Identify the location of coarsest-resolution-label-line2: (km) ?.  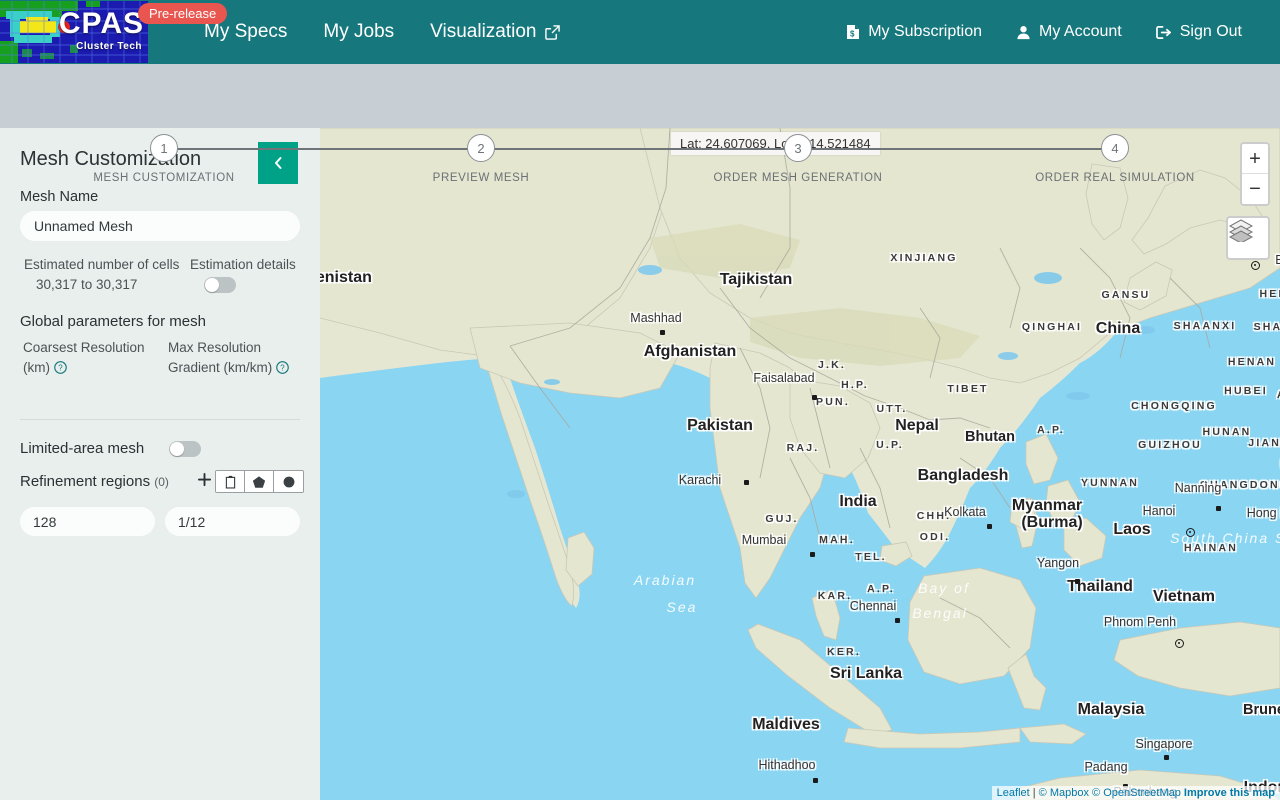
(45, 367).